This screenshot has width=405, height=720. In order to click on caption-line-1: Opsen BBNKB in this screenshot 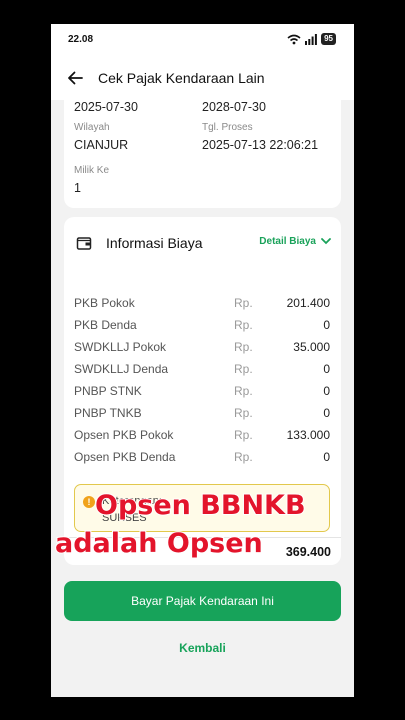, I will do `click(200, 505)`.